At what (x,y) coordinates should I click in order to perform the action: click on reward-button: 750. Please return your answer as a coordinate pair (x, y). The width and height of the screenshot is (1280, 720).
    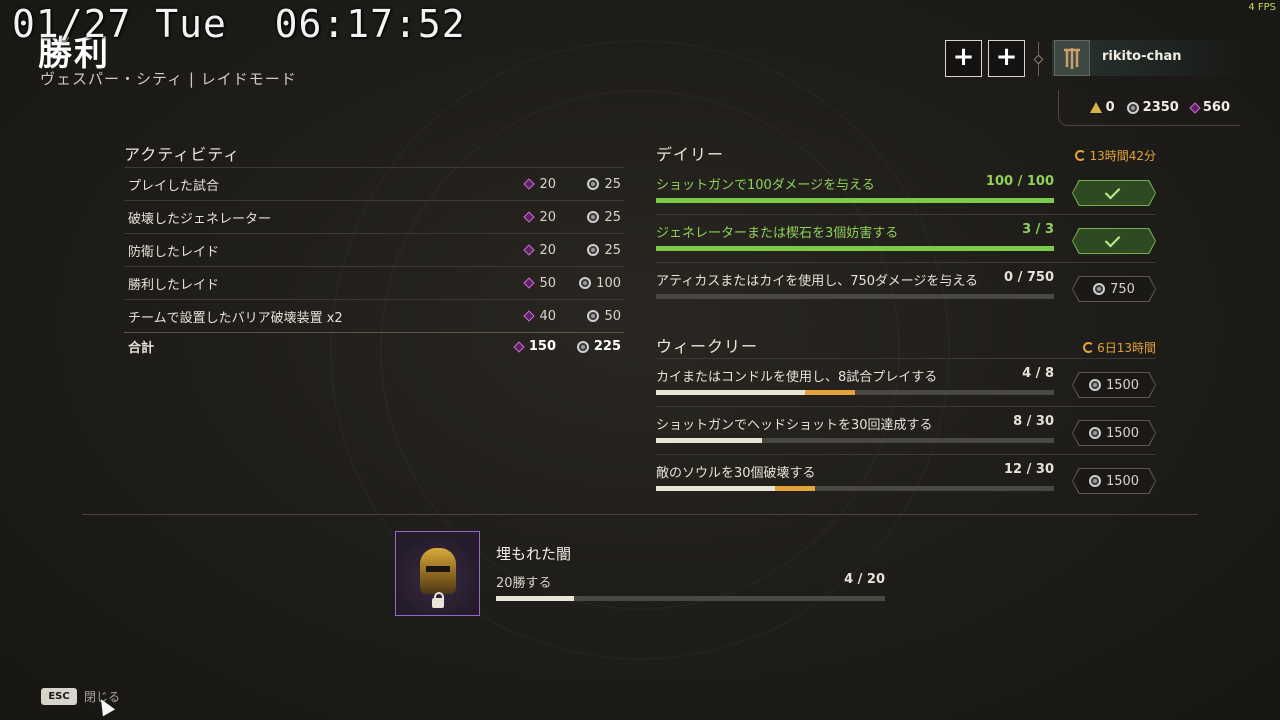
    Looking at the image, I should click on (1114, 289).